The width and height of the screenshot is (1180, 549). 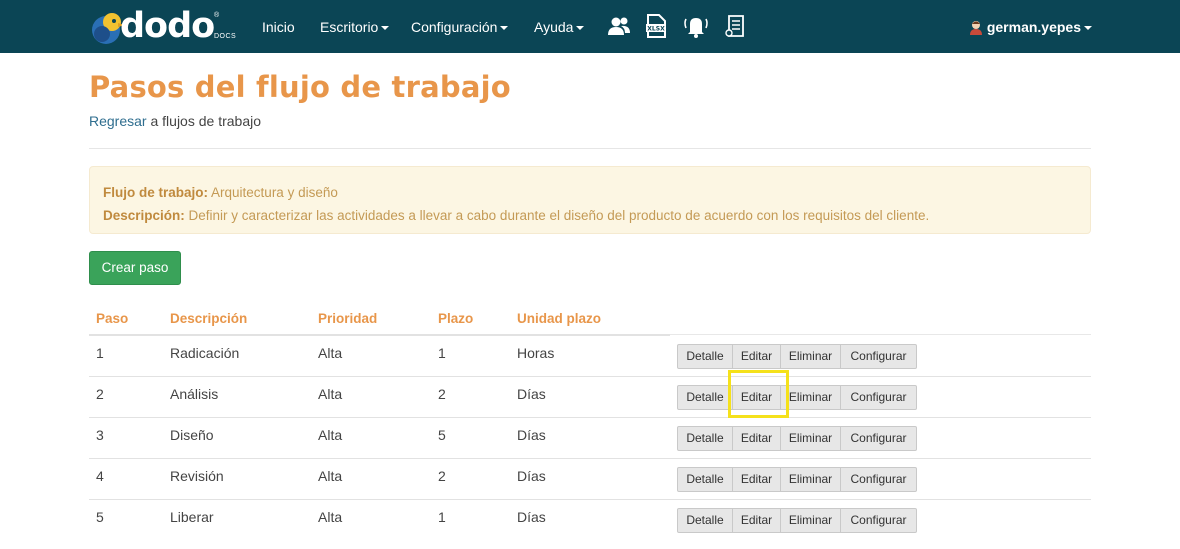 I want to click on header-underline-right, so click(x=880, y=334).